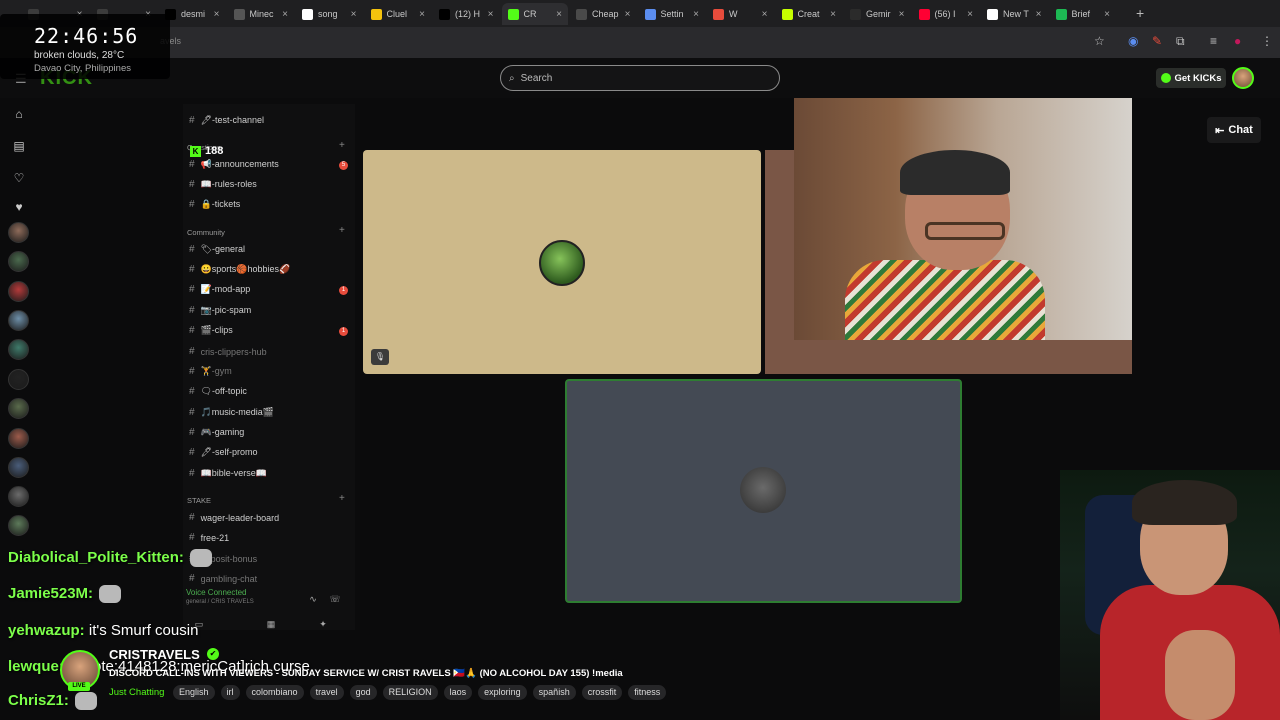 The height and width of the screenshot is (720, 1280). I want to click on stream-tag: crossfit, so click(602, 692).